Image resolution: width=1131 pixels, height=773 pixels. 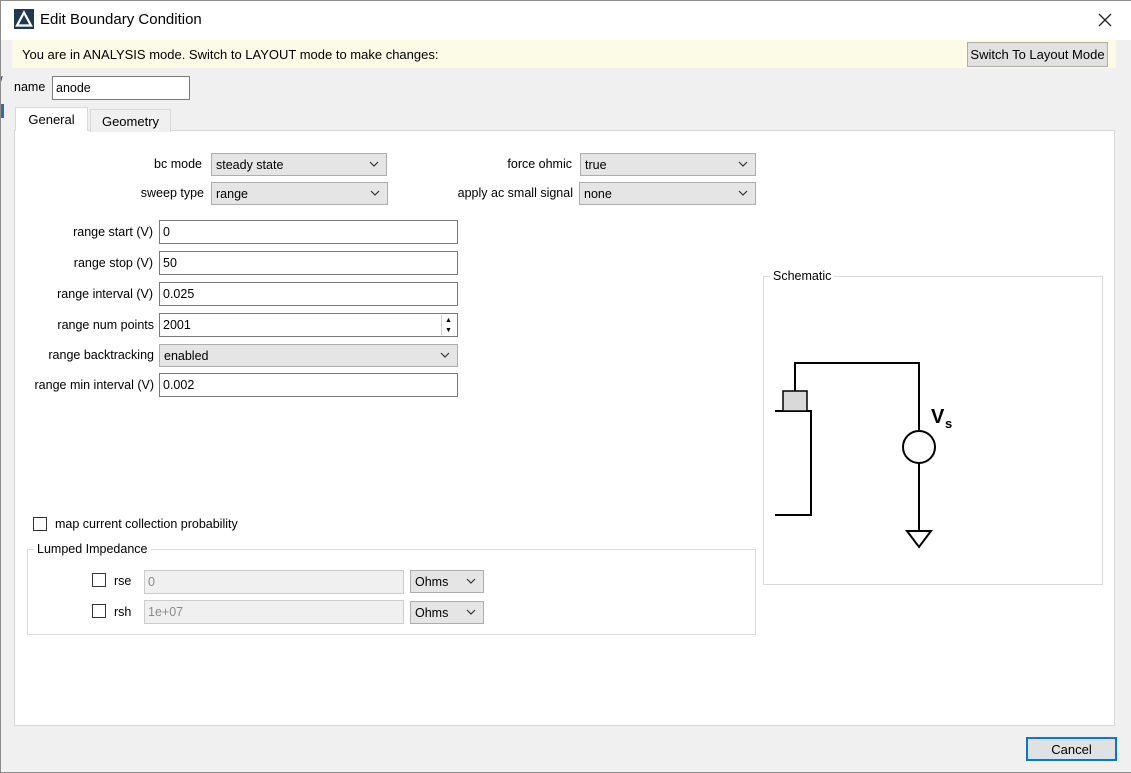 I want to click on device-outline, so click(x=793, y=463).